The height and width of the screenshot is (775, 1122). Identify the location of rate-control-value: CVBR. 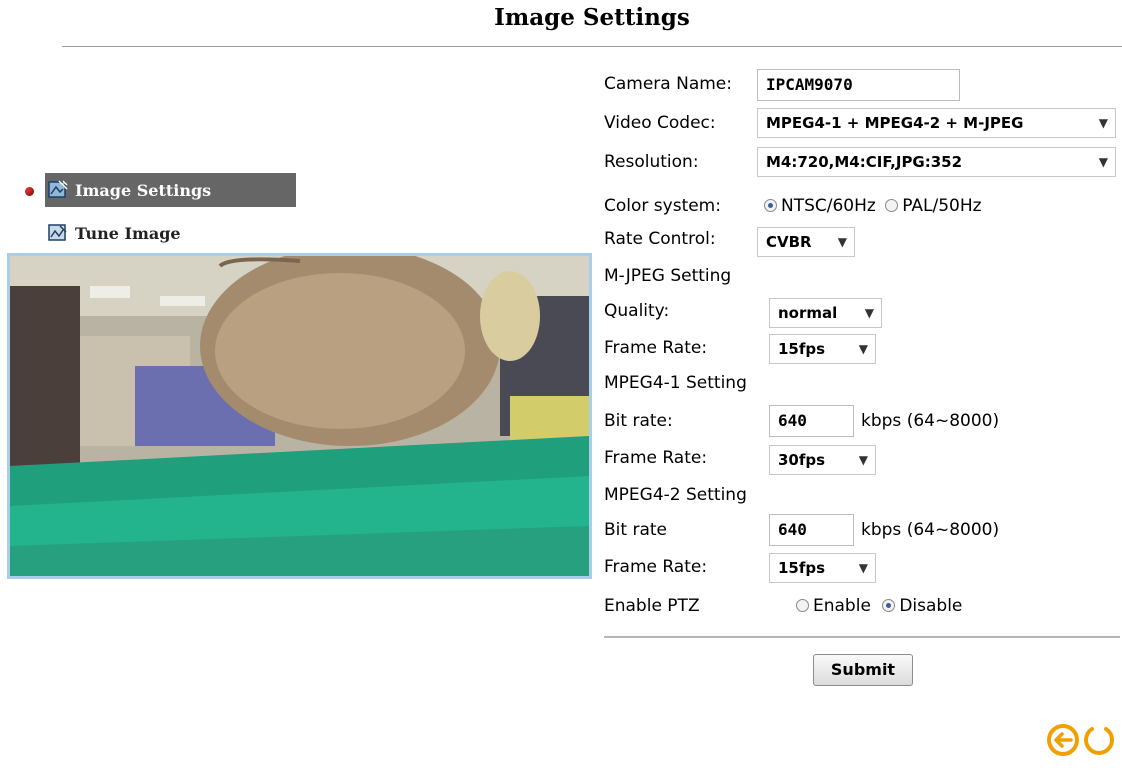
(789, 242).